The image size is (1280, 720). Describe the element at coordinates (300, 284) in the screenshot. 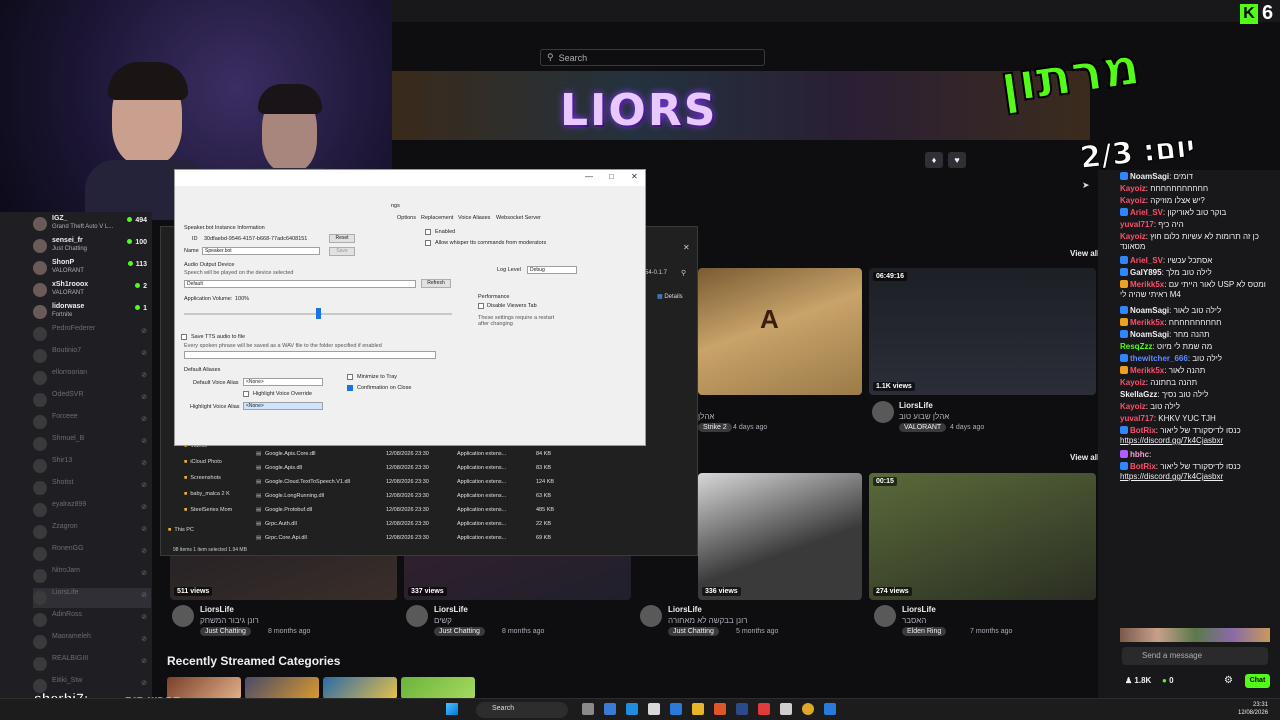

I see `audio-device-select: Default` at that location.